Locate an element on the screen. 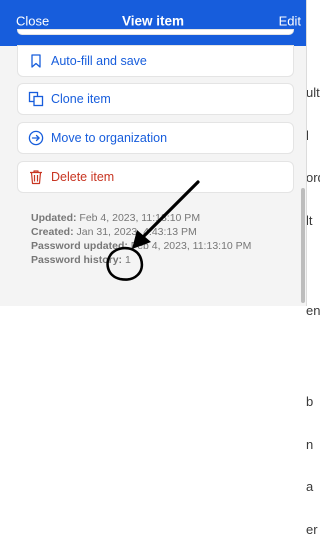 Image resolution: width=320 pixels, height=551 pixels. delete-item-label: Delete item is located at coordinates (83, 177).